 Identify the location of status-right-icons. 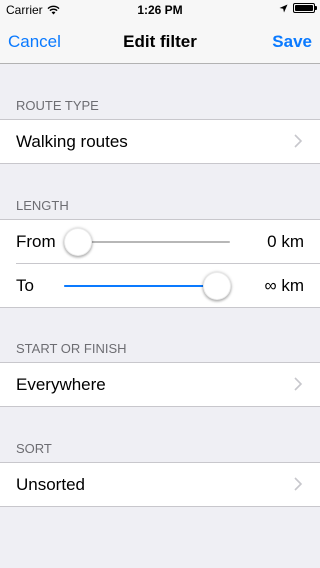
(298, 8).